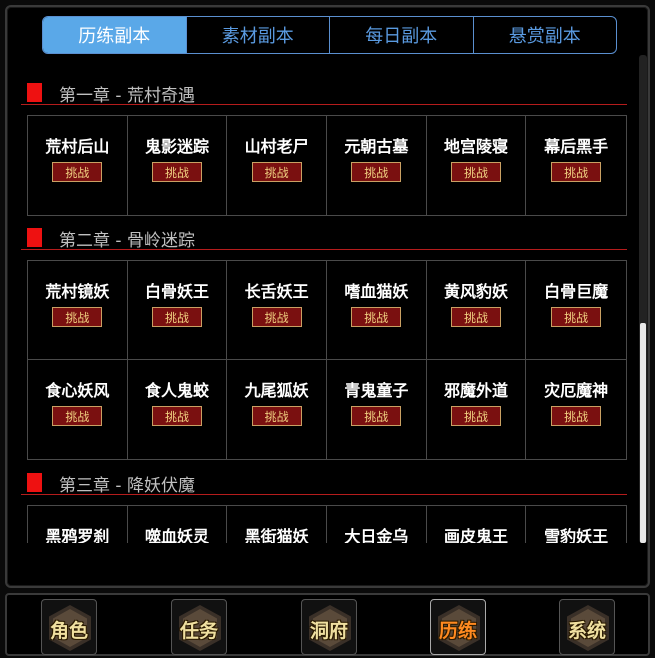 This screenshot has height=658, width=655. I want to click on stage-name: 荒村镜妖, so click(77, 291).